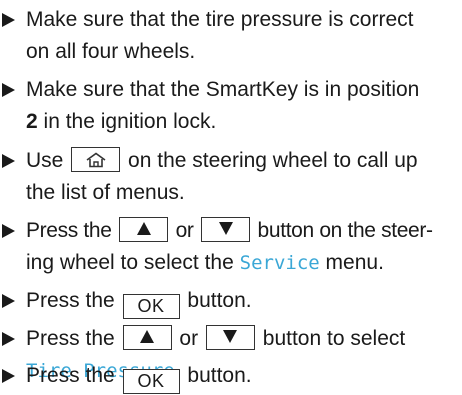 The image size is (462, 395). What do you see at coordinates (244, 122) in the screenshot?
I see `step-2-line-2: 2 in the ignition lock.` at bounding box center [244, 122].